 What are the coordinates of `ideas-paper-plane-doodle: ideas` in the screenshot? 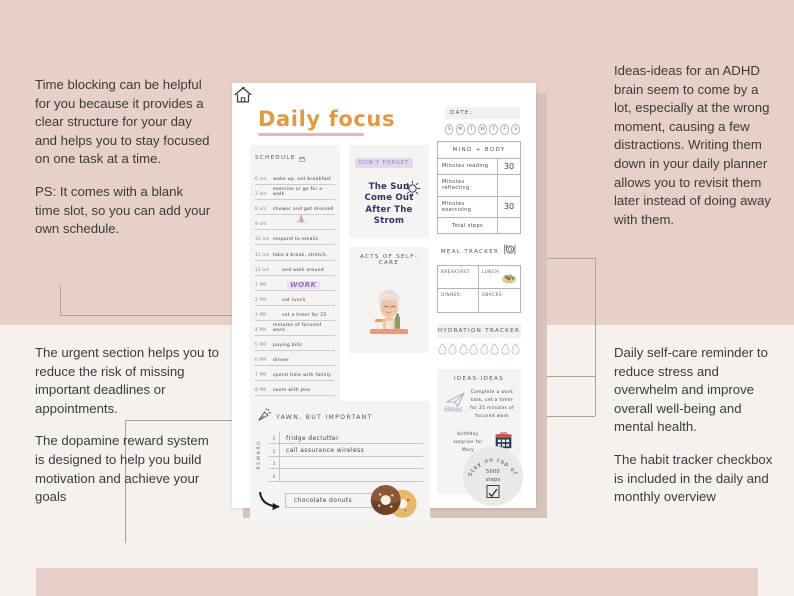 It's located at (456, 404).